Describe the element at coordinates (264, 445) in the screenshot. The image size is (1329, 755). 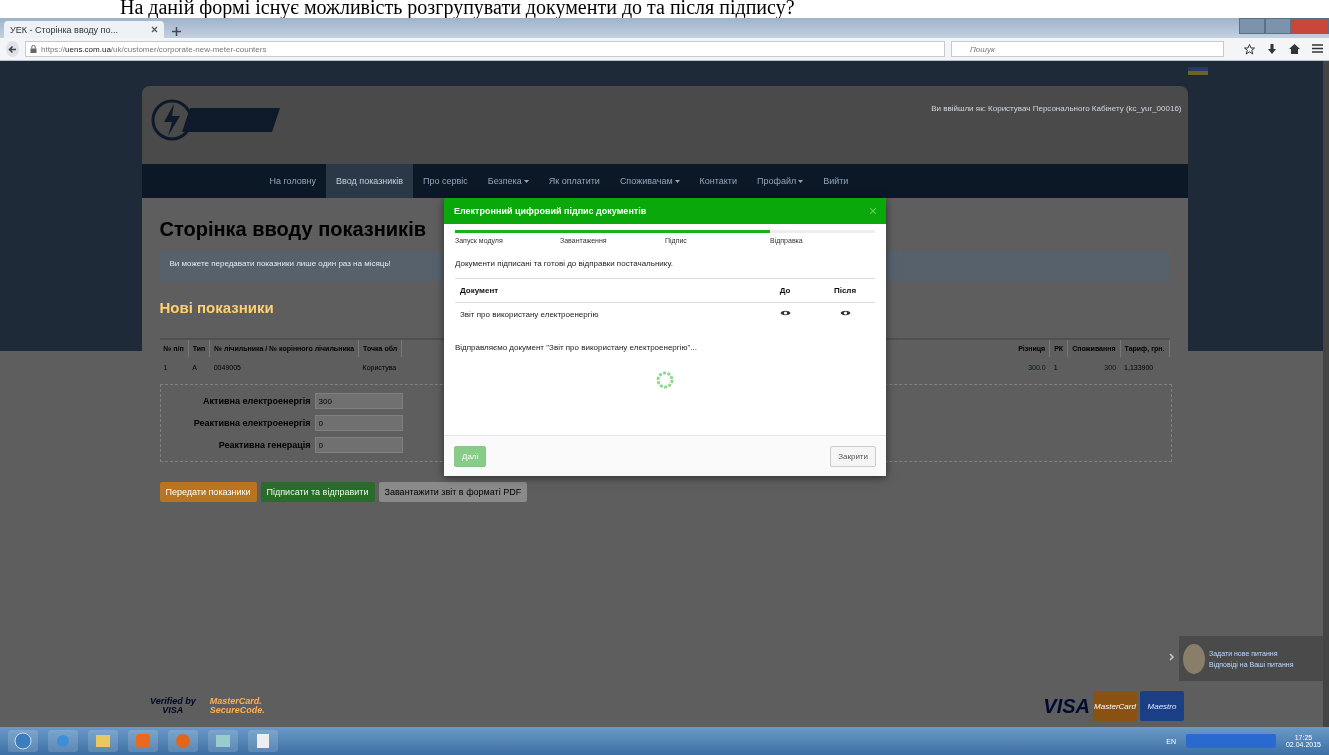
I see `field-label: Реактивна генерація` at that location.